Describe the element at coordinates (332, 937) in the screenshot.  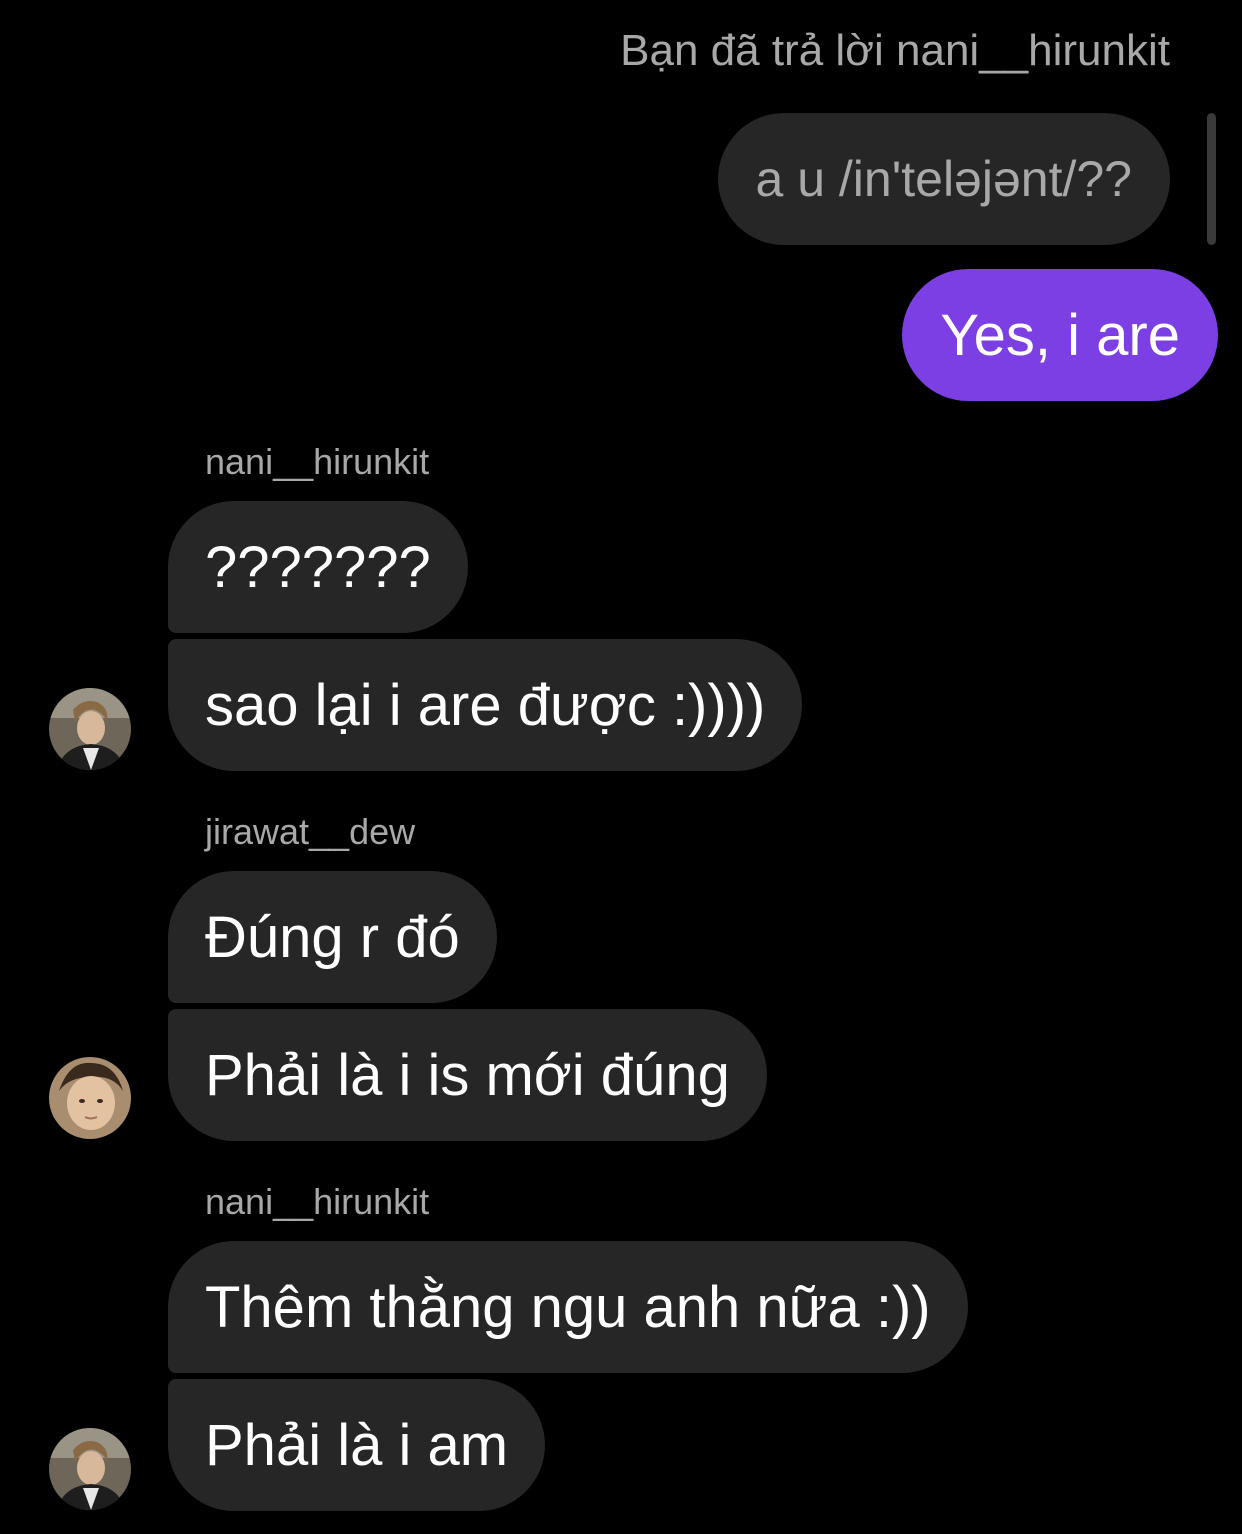
I see `incoming-message-bubble: Đúng r đó` at that location.